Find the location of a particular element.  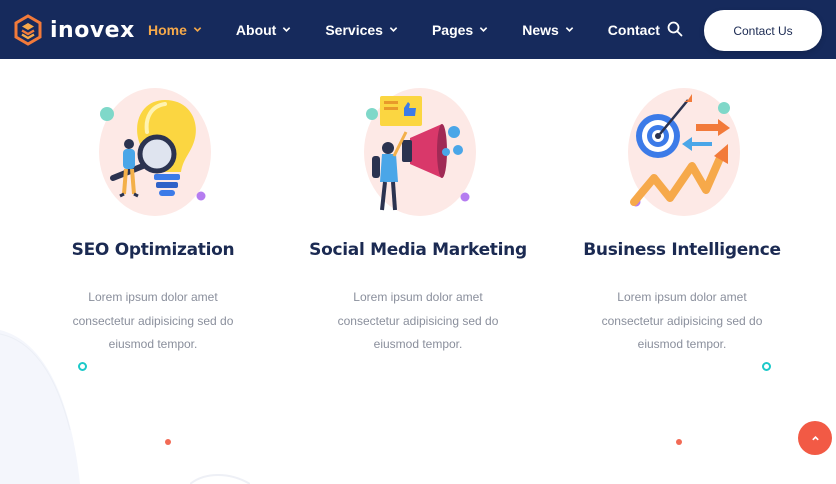

chevron-up-icon is located at coordinates (815, 437).